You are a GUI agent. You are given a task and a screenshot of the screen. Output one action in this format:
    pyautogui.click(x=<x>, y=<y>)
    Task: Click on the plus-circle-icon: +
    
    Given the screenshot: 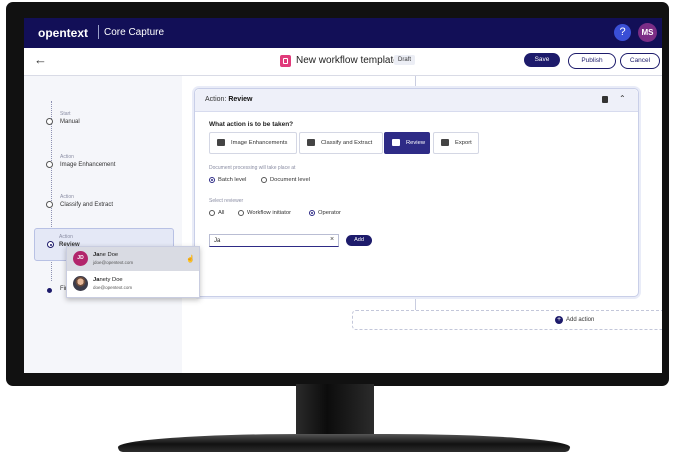 What is the action you would take?
    pyautogui.click(x=559, y=320)
    